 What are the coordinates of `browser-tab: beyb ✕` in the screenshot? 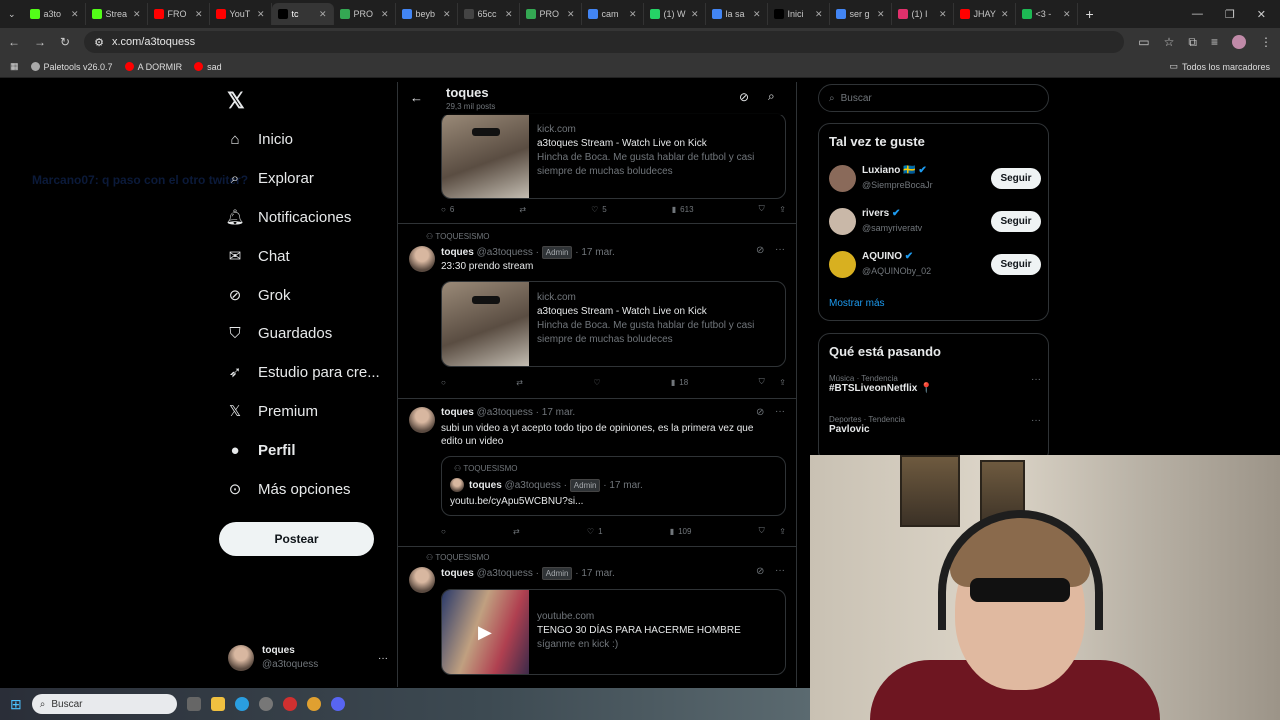 It's located at (427, 14).